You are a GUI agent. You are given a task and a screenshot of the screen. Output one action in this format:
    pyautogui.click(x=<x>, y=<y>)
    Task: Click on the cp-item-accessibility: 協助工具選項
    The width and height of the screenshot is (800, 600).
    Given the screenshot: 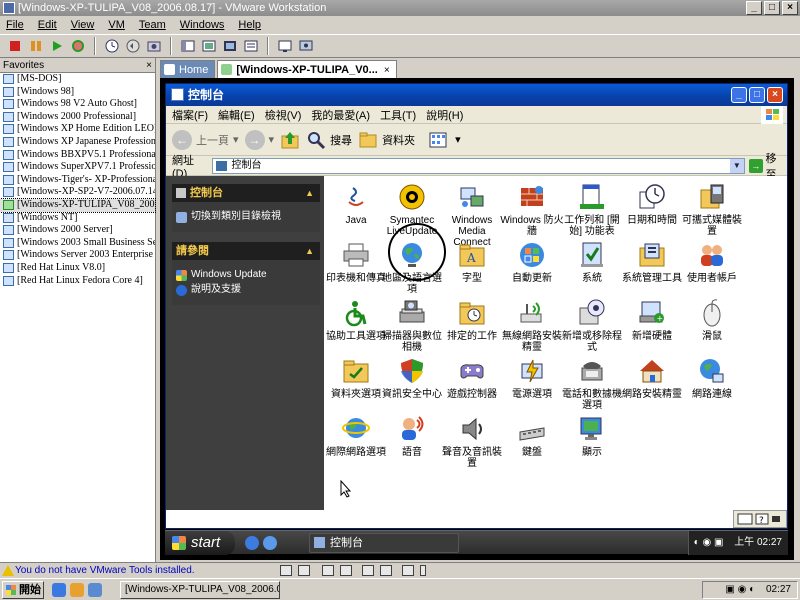 What is the action you would take?
    pyautogui.click(x=356, y=320)
    